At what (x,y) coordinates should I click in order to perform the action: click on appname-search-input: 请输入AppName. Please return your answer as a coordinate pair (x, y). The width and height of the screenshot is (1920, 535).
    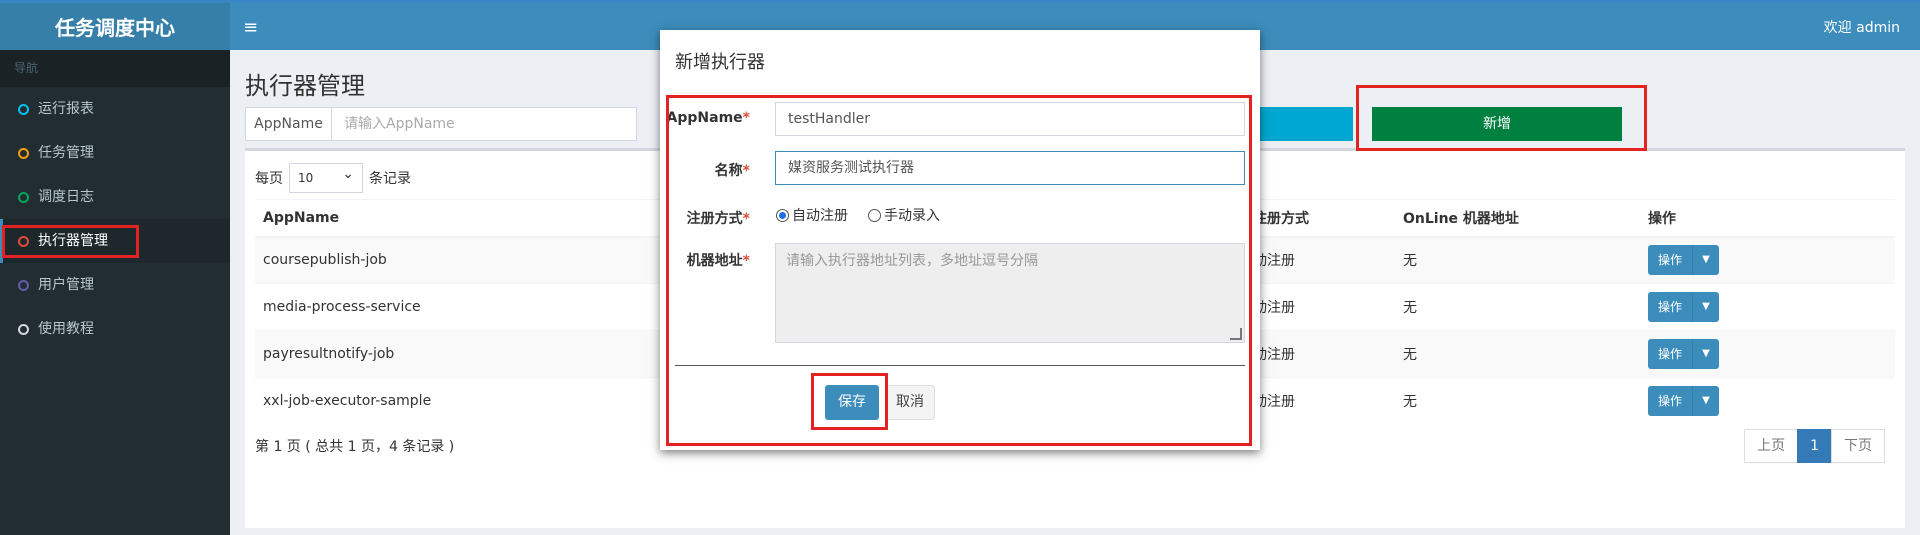
    Looking at the image, I should click on (484, 124).